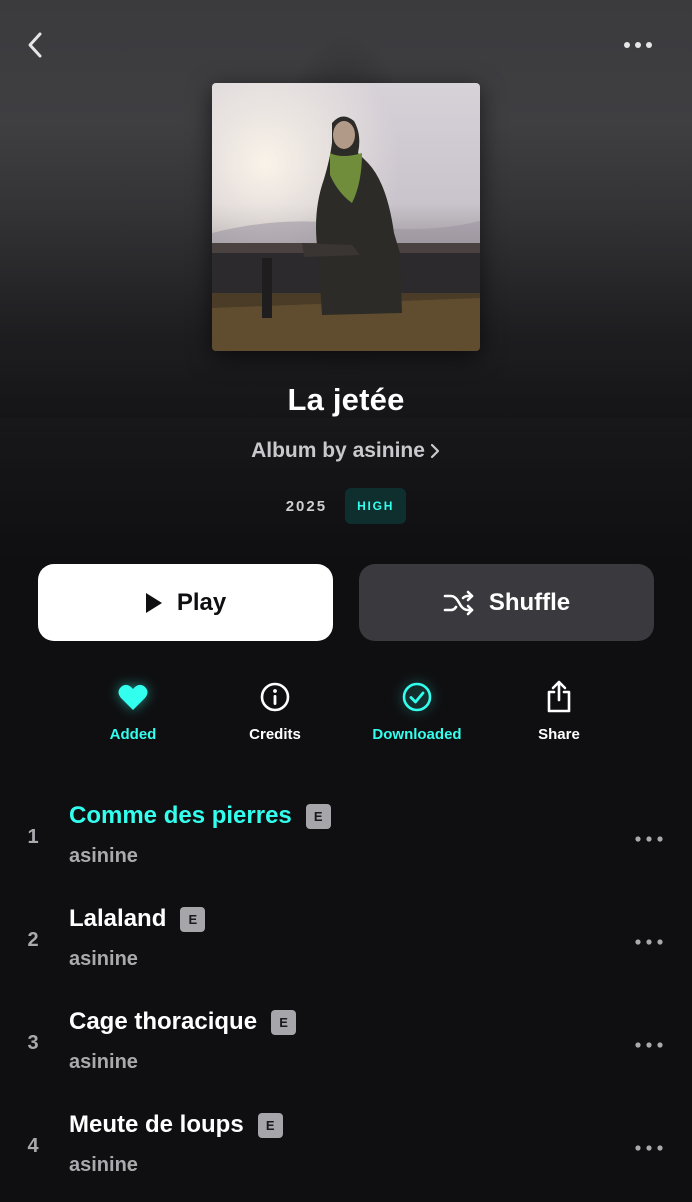 The image size is (692, 1202). I want to click on album-artist-link: Album by asinine, so click(346, 452).